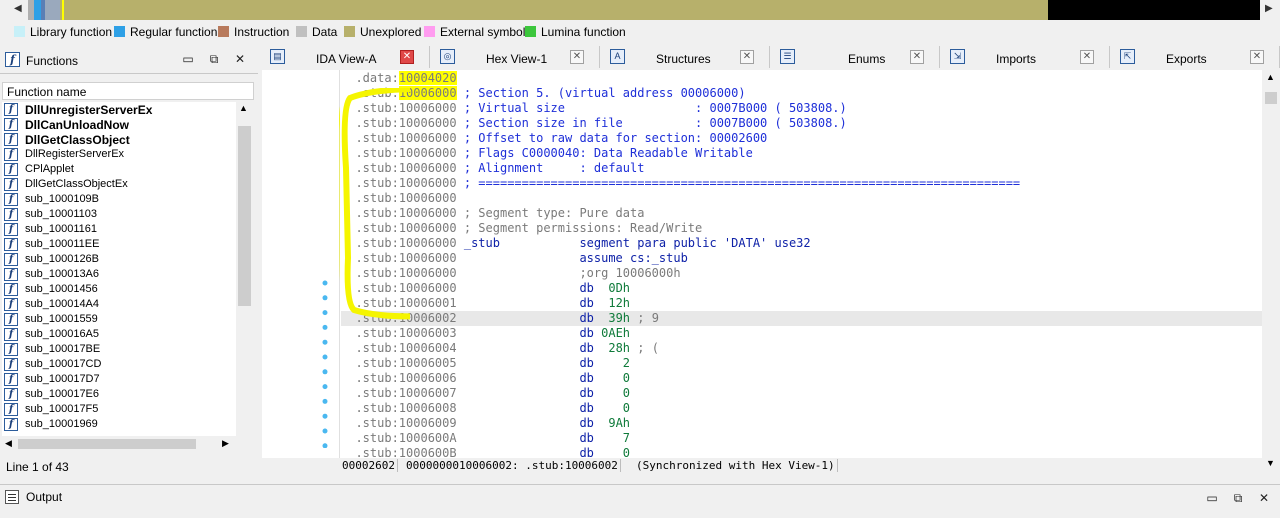  Describe the element at coordinates (801, 288) in the screenshot. I see `disasm-line: .stub:10006000 db 0Dh` at that location.